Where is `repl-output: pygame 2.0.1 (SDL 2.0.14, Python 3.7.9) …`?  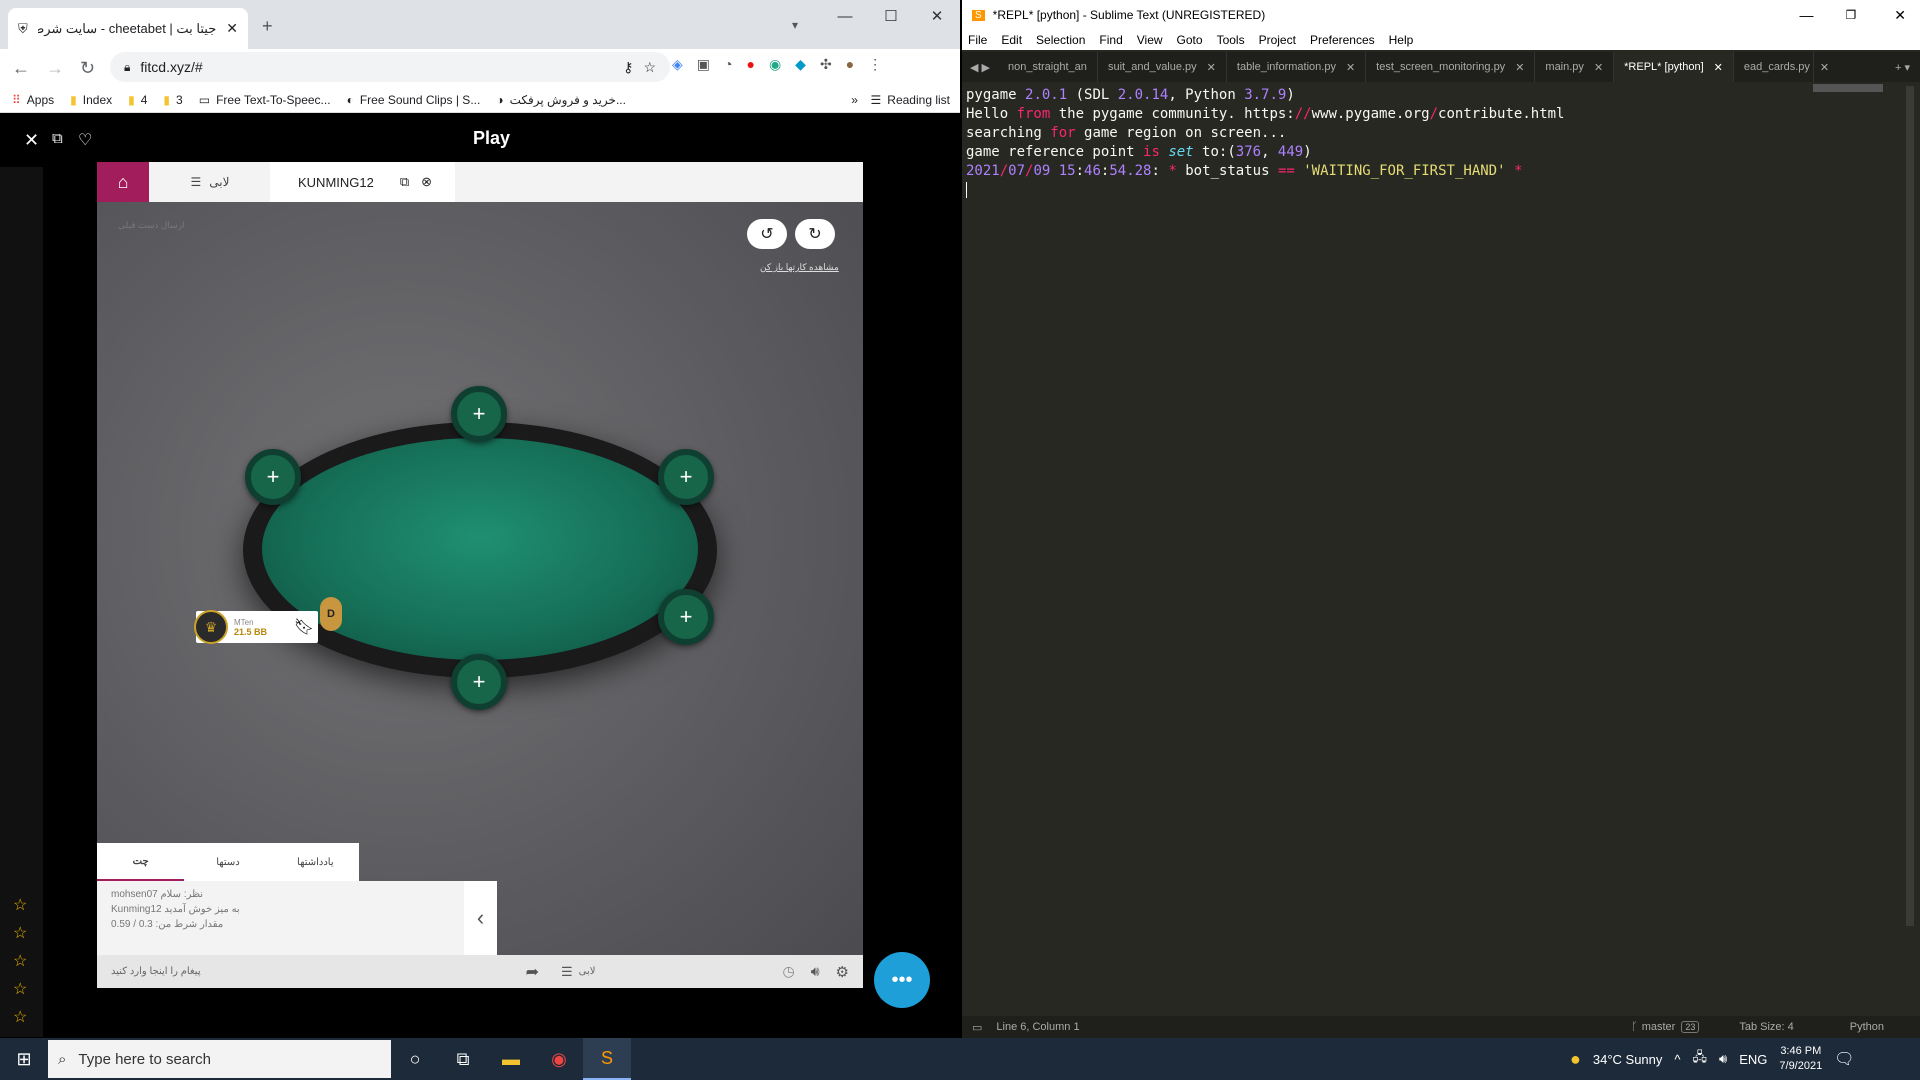 repl-output: pygame 2.0.1 (SDL 2.0.14, Python 3.7.9) … is located at coordinates (1436, 143).